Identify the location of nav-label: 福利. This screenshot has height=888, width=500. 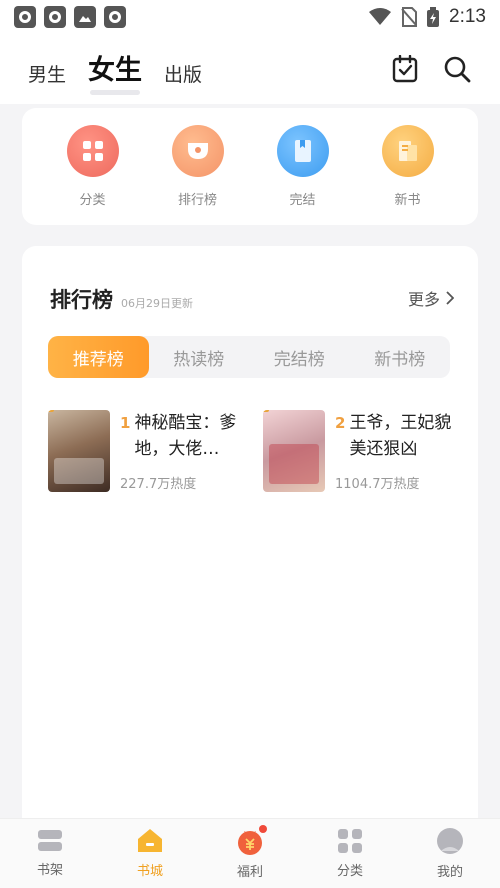
(249, 872).